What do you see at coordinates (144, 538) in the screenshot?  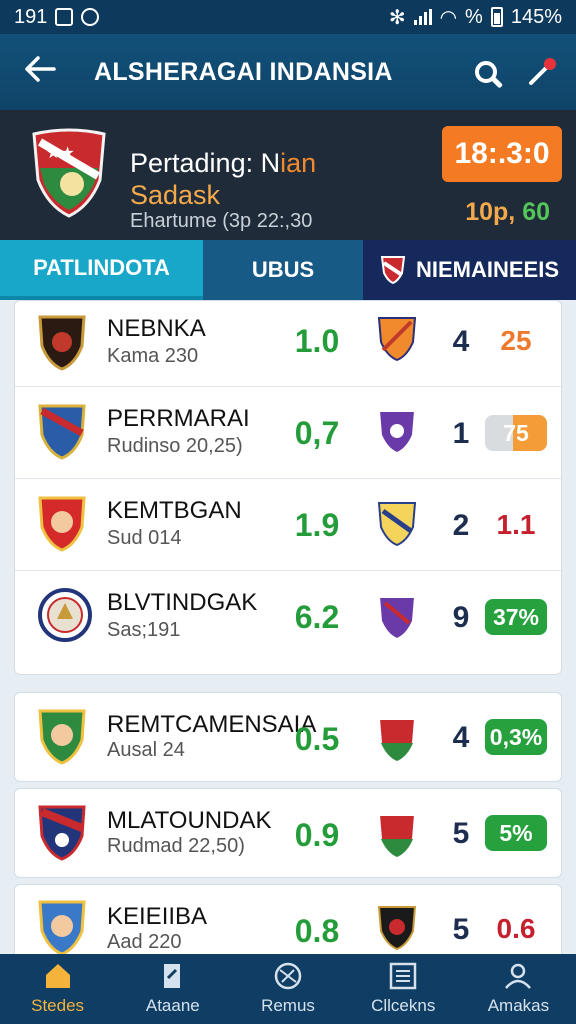 I see `team-subtitle: Sud 014` at bounding box center [144, 538].